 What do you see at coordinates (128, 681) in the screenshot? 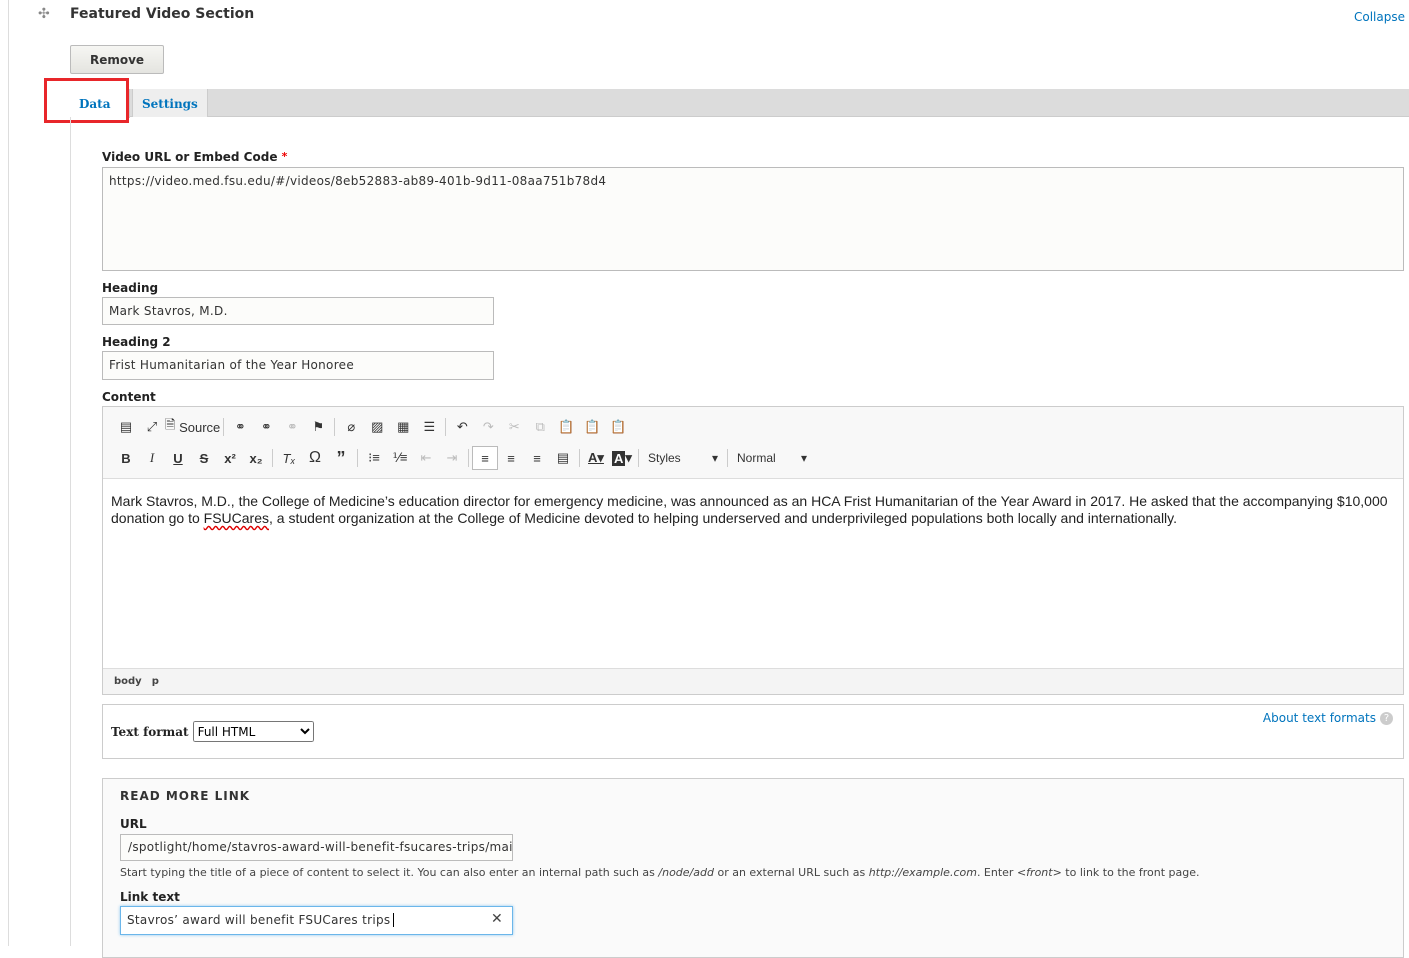
I see `path-body: body` at bounding box center [128, 681].